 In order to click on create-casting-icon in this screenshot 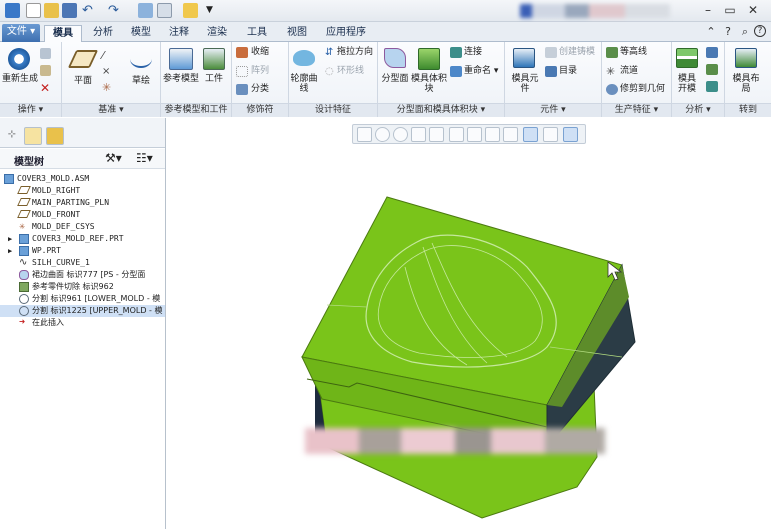, I will do `click(551, 52)`.